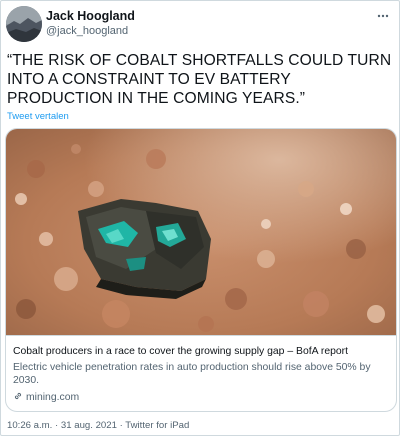  Describe the element at coordinates (24, 24) in the screenshot. I see `avatar` at that location.